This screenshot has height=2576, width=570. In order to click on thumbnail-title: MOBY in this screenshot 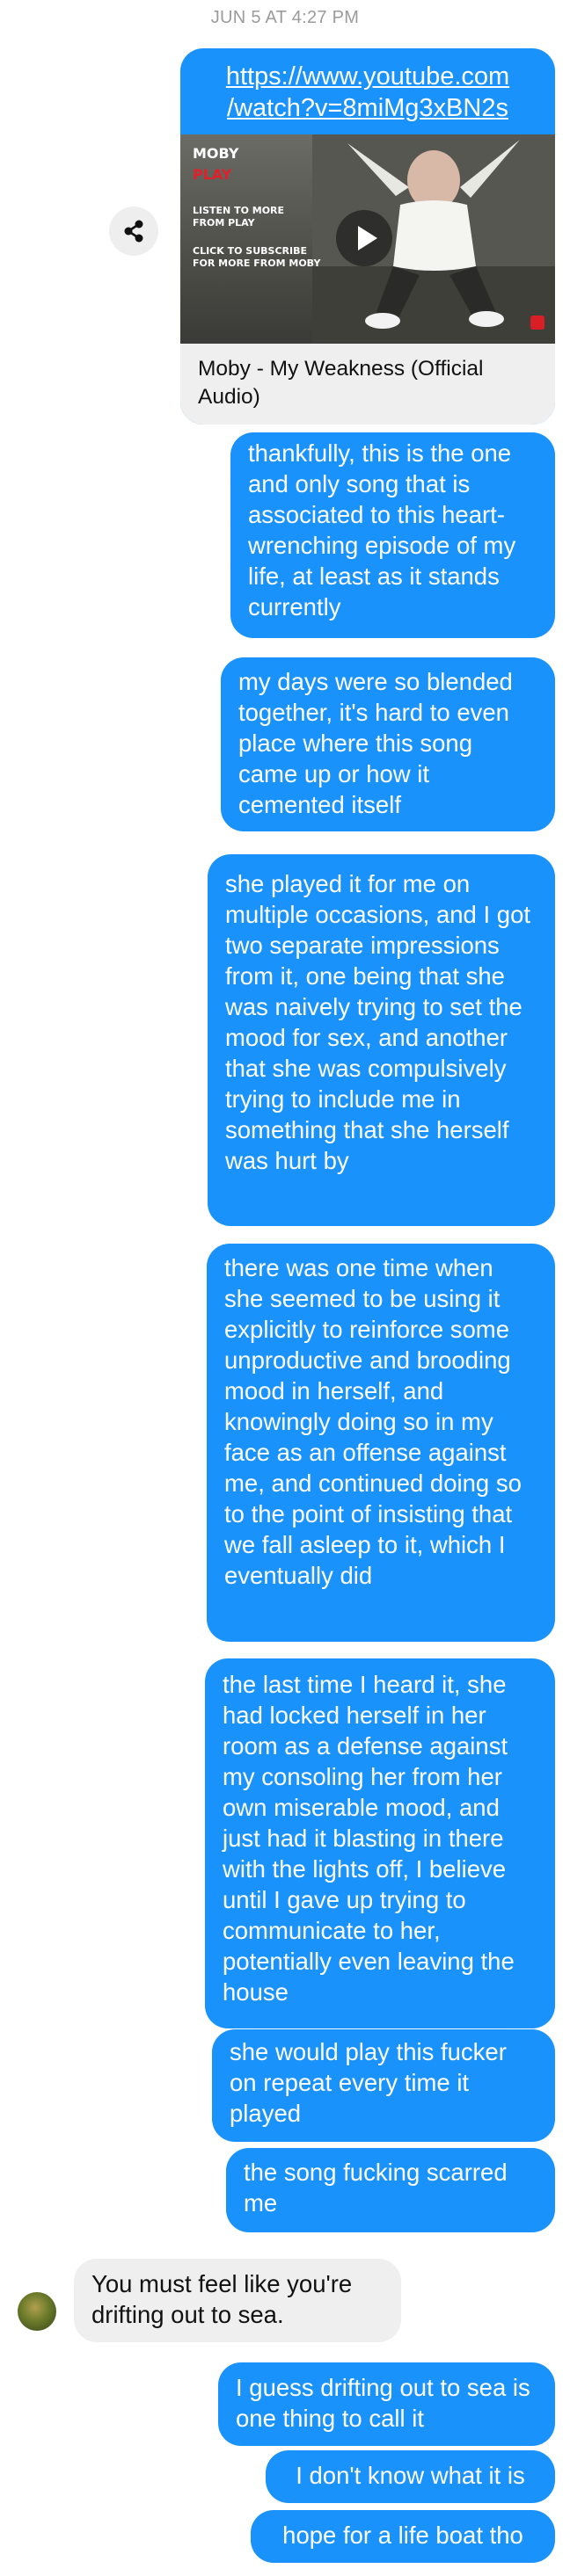, I will do `click(216, 153)`.